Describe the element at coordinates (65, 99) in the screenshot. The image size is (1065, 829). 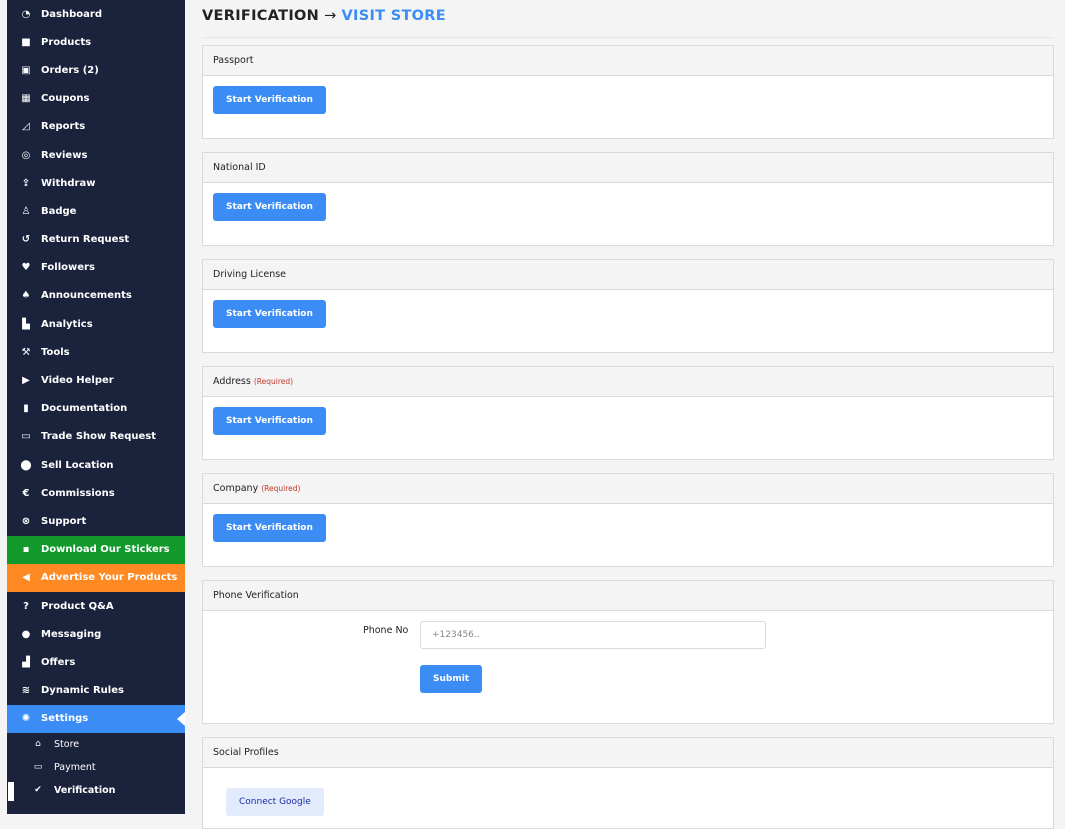
I see `sidebar-item-label: Coupons` at that location.